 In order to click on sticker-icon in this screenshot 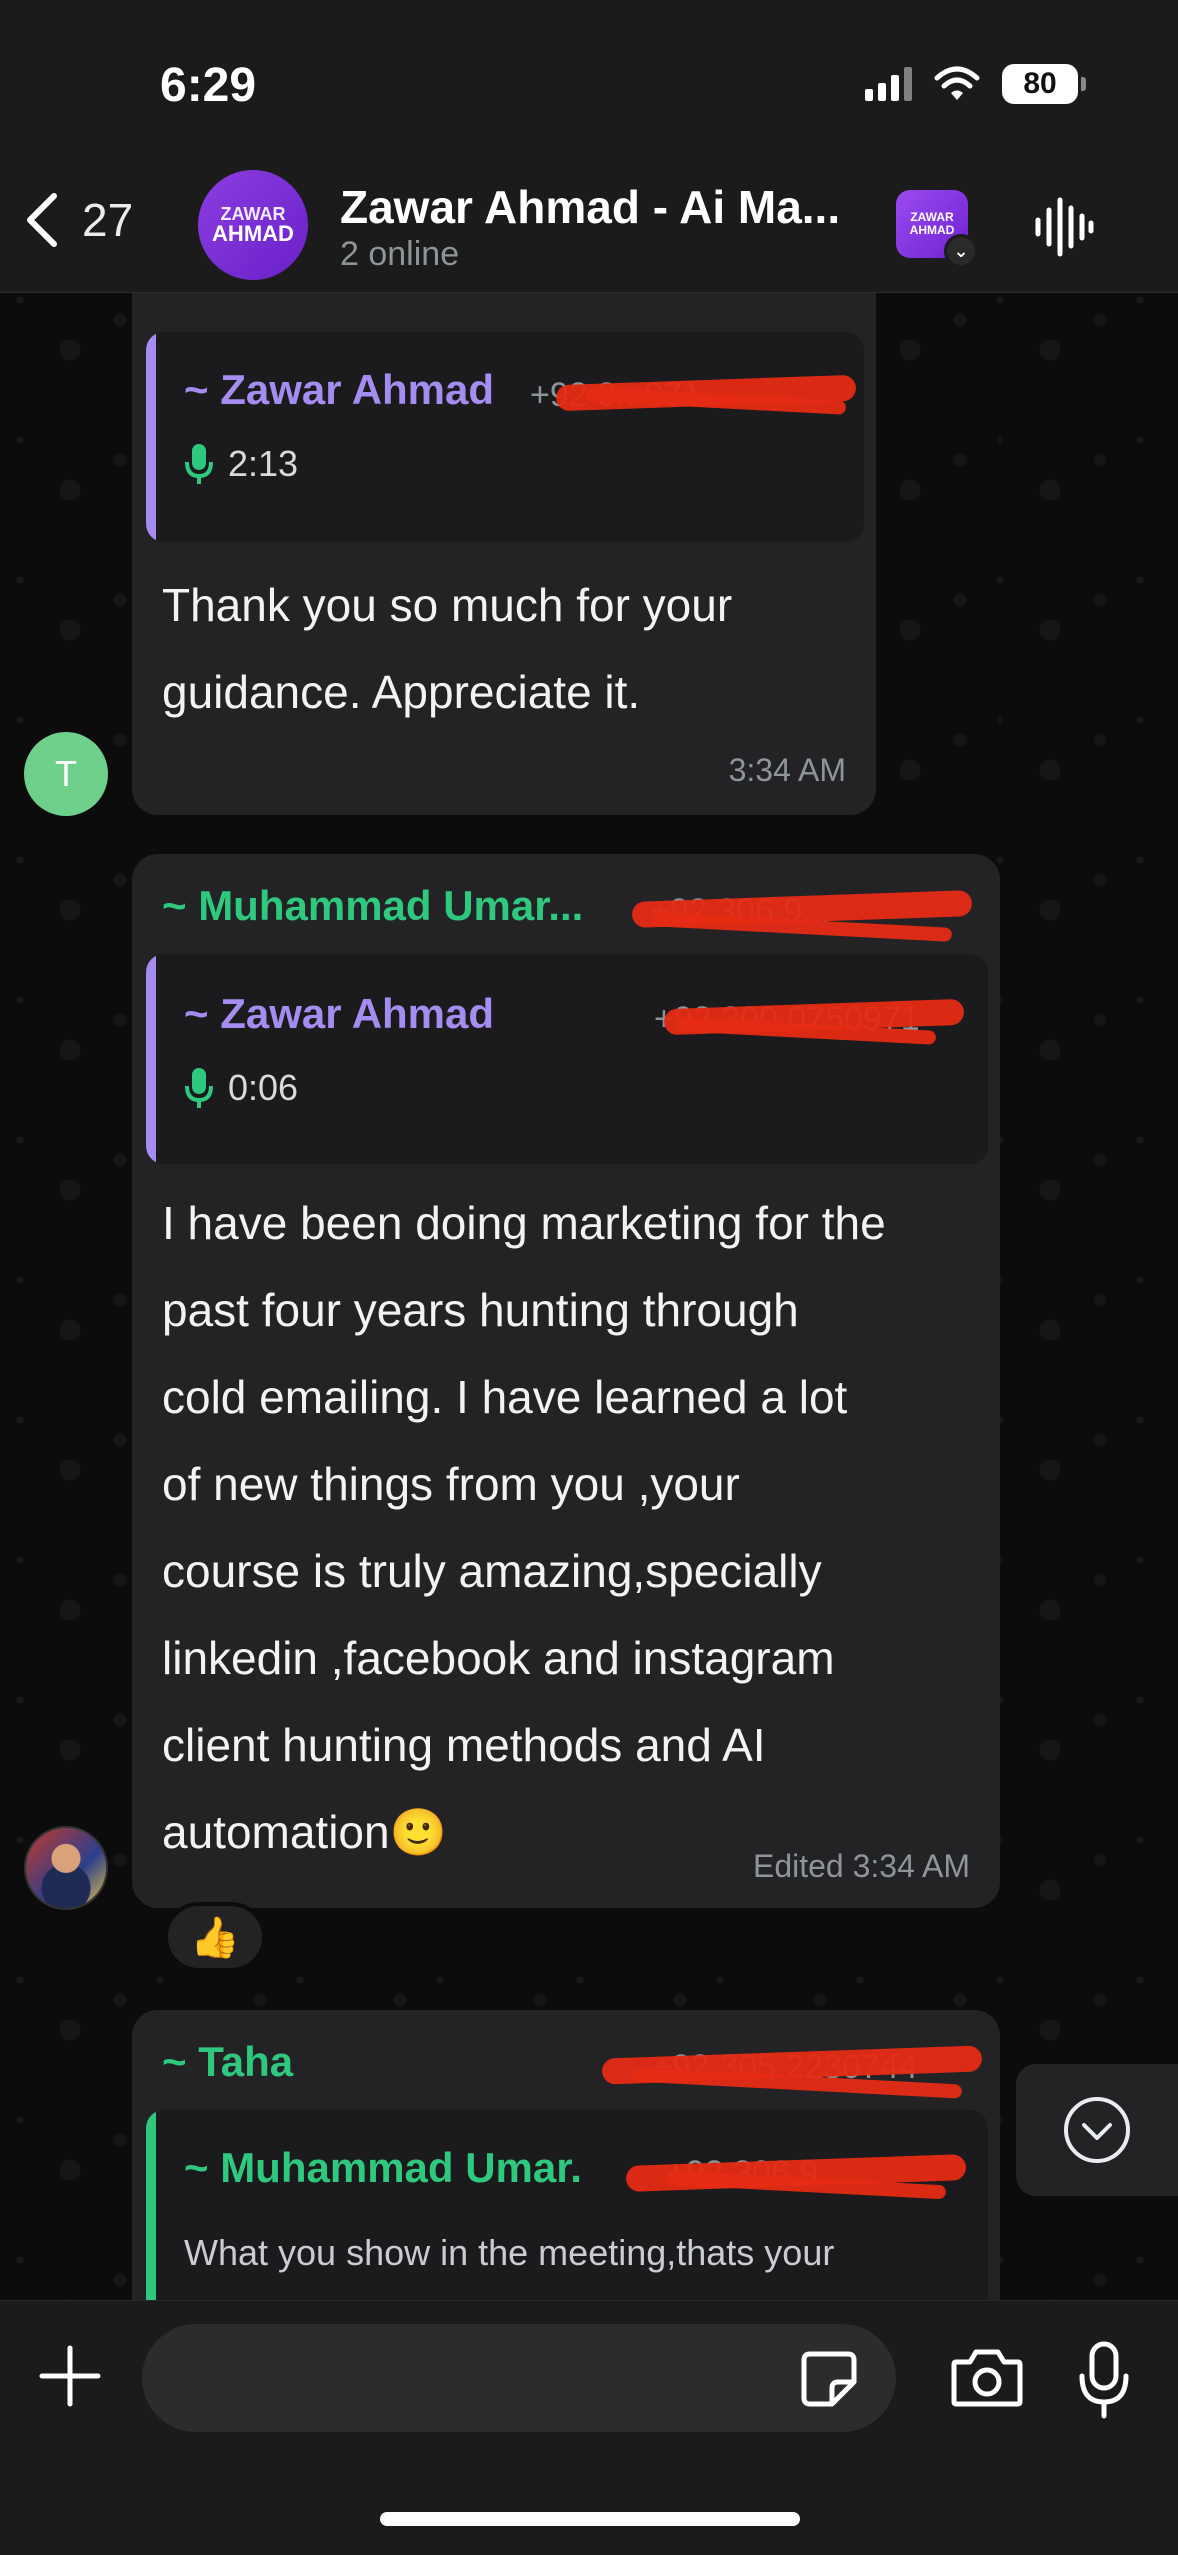, I will do `click(829, 2379)`.